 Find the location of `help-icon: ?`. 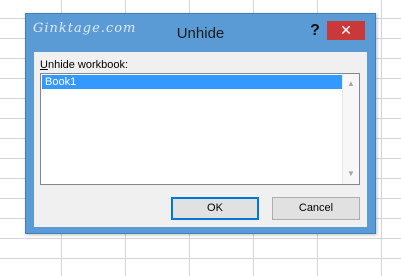

help-icon: ? is located at coordinates (315, 31).